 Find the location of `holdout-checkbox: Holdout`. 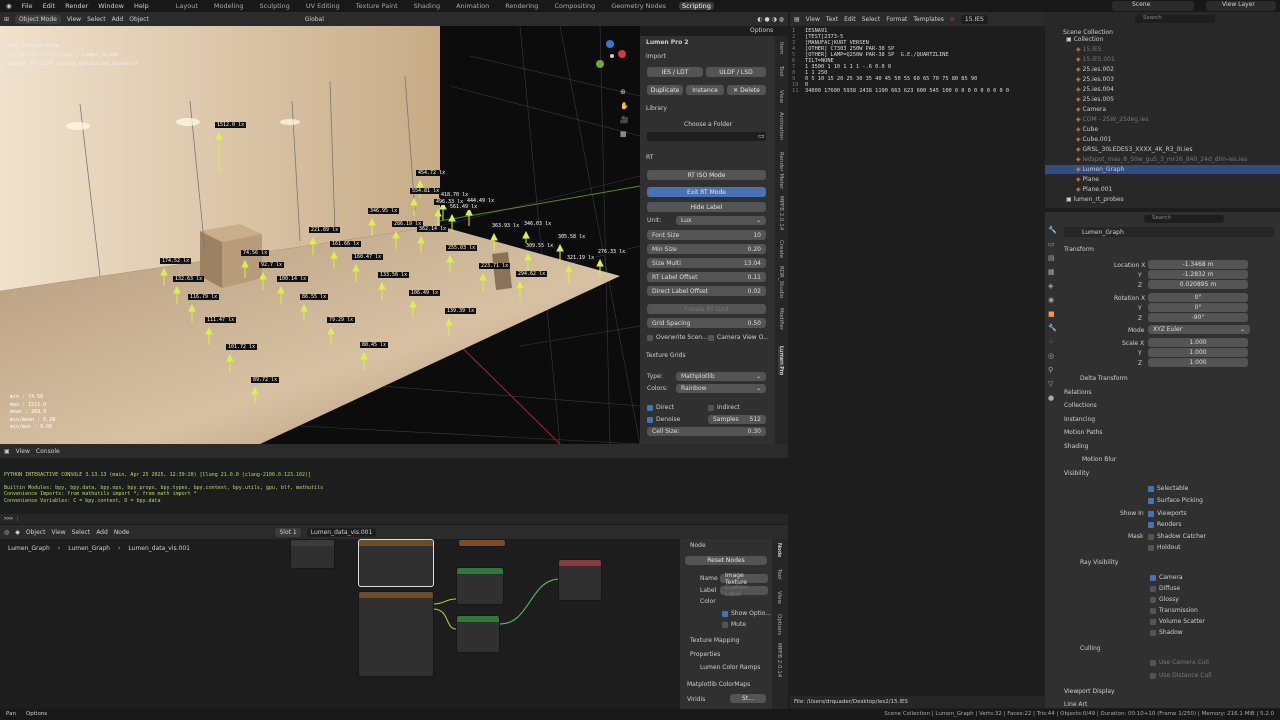

holdout-checkbox: Holdout is located at coordinates (1164, 547).